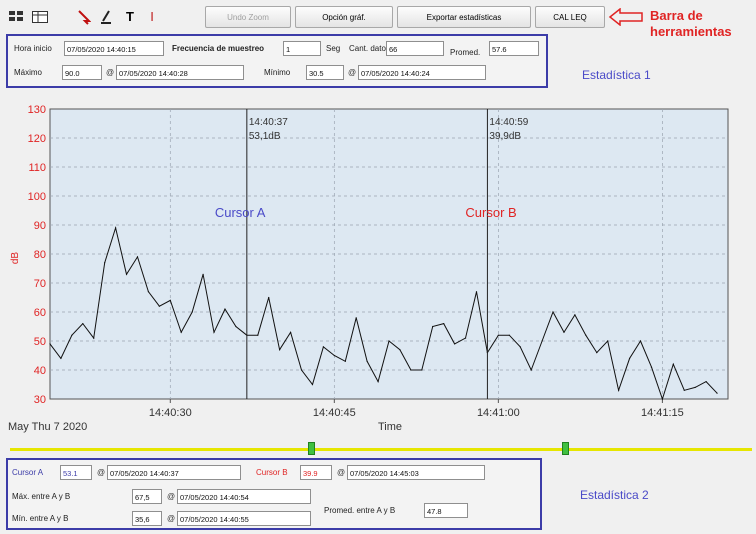 The image size is (756, 534). What do you see at coordinates (240, 212) in the screenshot?
I see `cursor-name-label: Cursor A` at bounding box center [240, 212].